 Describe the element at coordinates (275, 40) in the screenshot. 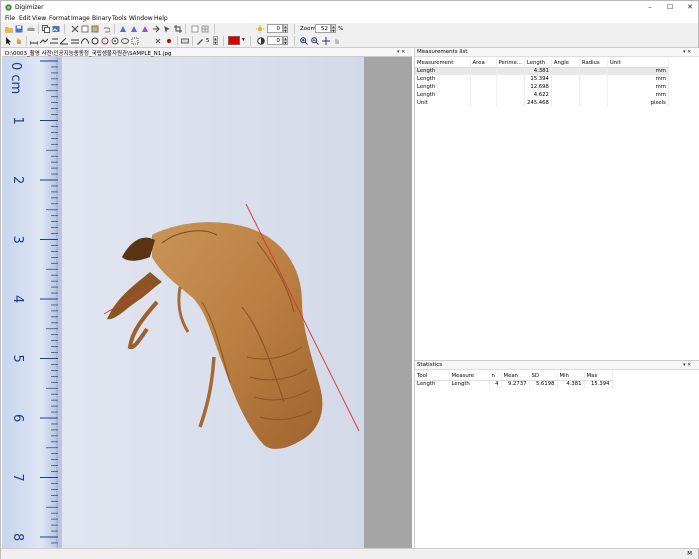

I see `contrast-input: 0` at that location.